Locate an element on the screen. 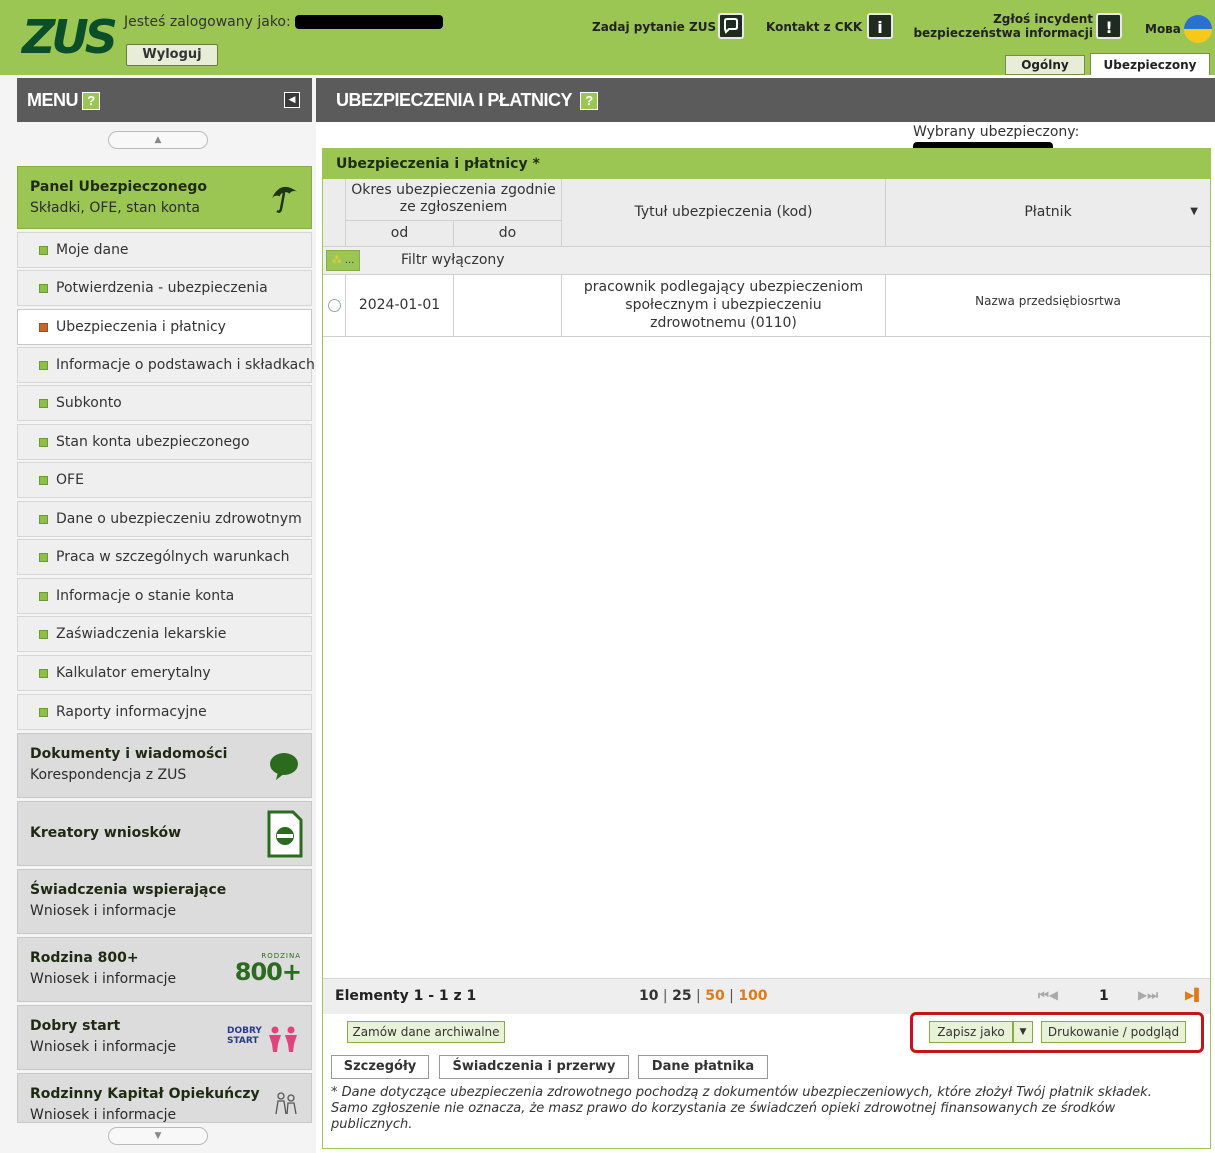 Image resolution: width=1215 pixels, height=1153 pixels. payer-data-button: Dane płatnika is located at coordinates (703, 1067).